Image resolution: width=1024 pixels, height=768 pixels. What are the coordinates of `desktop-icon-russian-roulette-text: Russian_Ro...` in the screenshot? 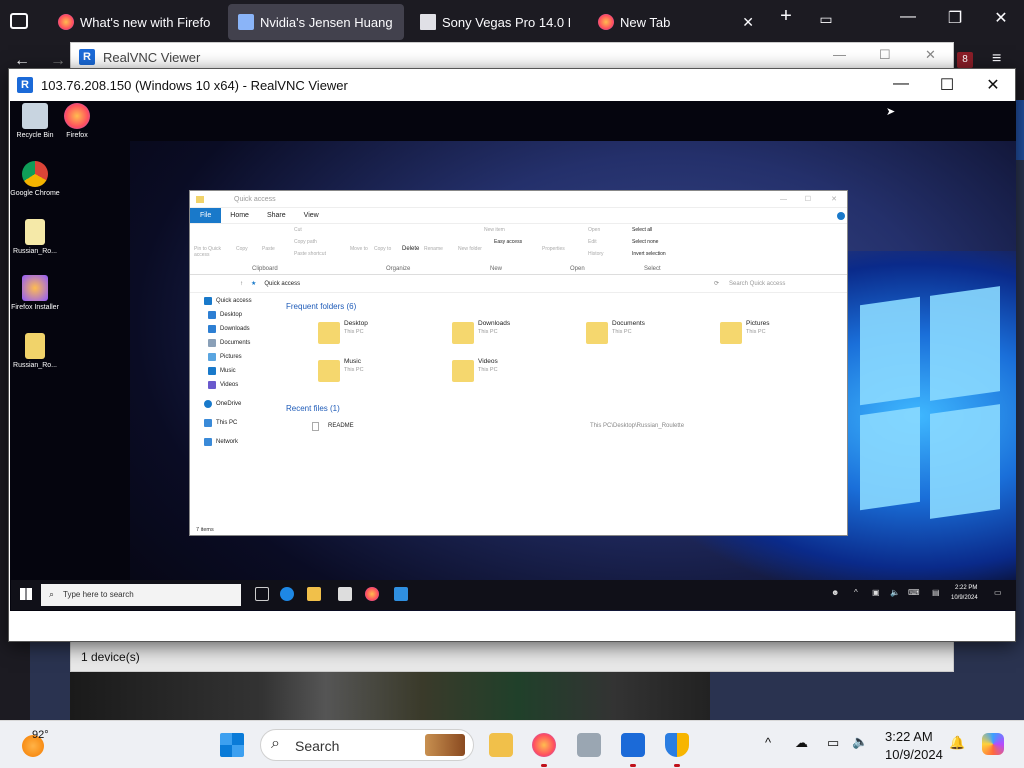 It's located at (35, 237).